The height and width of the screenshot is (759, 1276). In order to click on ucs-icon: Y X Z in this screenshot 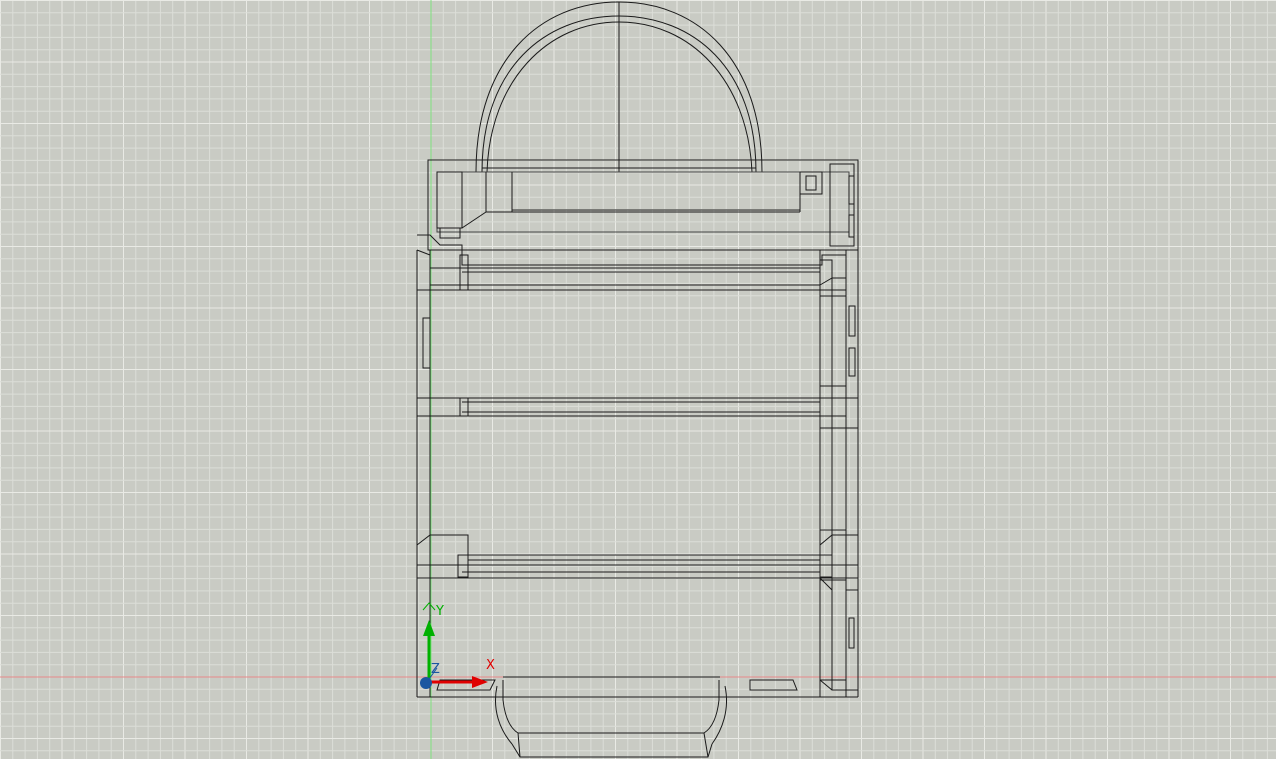, I will do `click(457, 645)`.